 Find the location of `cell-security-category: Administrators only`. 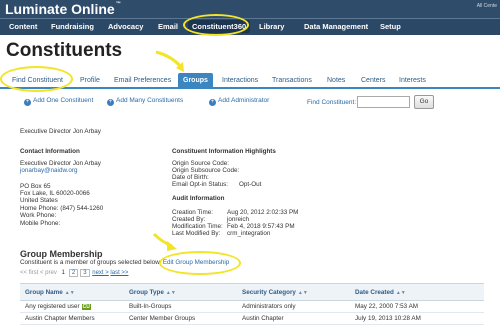

cell-security-category: Administrators only is located at coordinates (293, 306).